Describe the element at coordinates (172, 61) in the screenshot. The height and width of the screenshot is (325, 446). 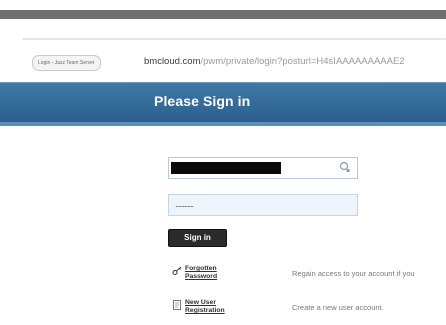
I see `url-domain: bmcloud.com` at that location.